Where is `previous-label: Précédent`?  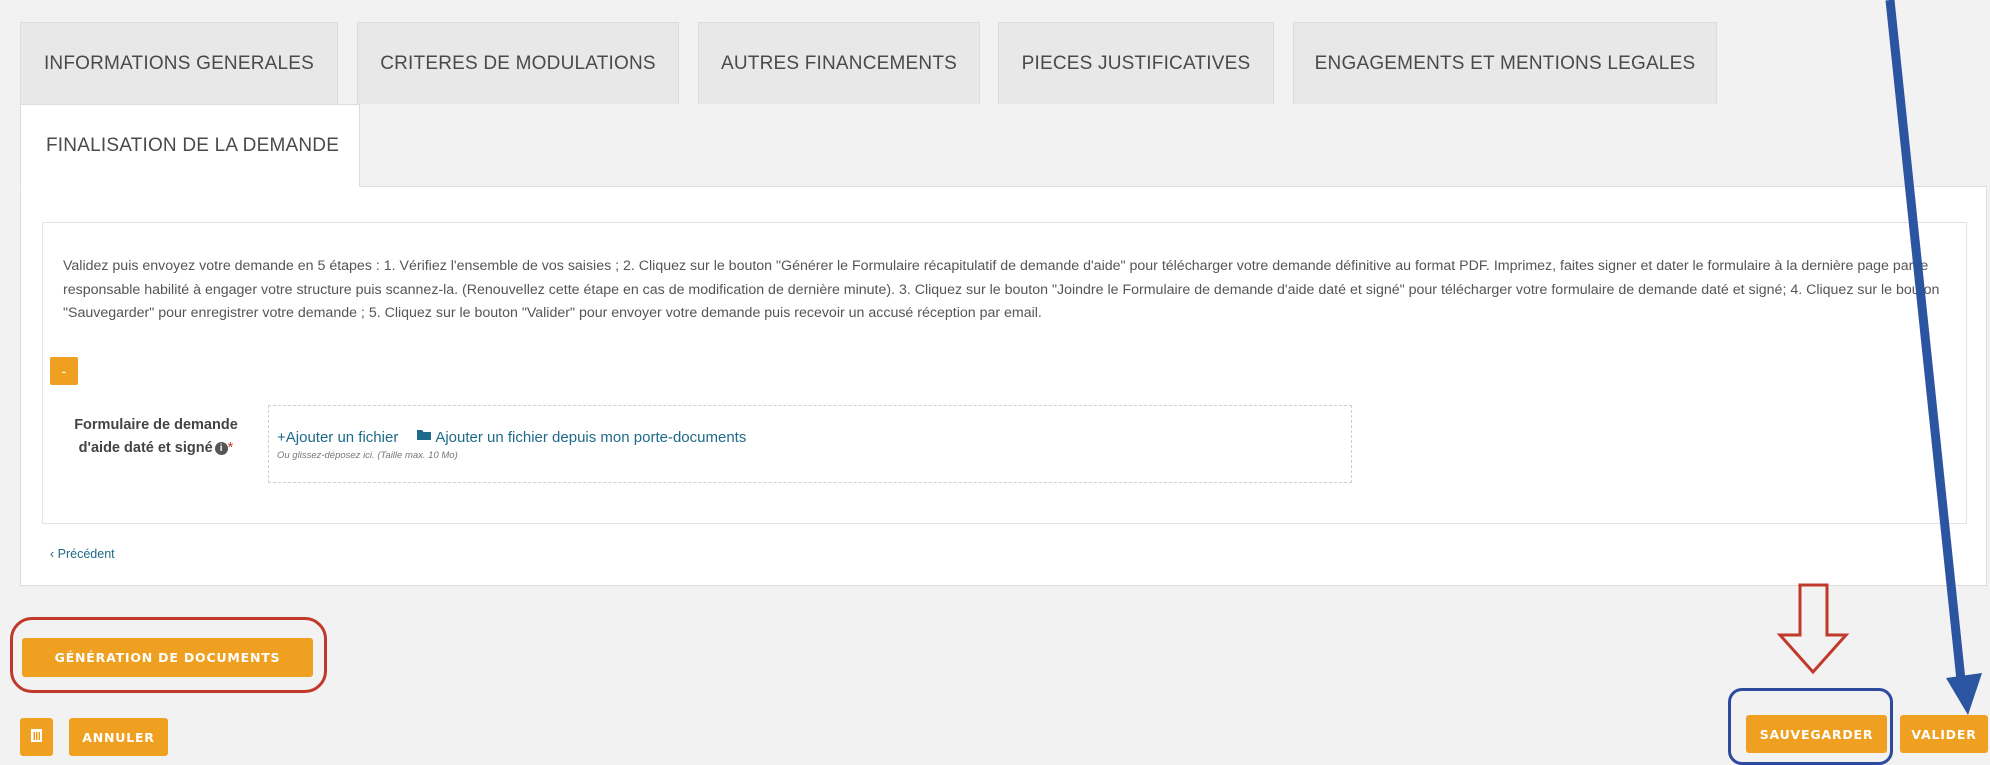
previous-label: Précédent is located at coordinates (86, 554).